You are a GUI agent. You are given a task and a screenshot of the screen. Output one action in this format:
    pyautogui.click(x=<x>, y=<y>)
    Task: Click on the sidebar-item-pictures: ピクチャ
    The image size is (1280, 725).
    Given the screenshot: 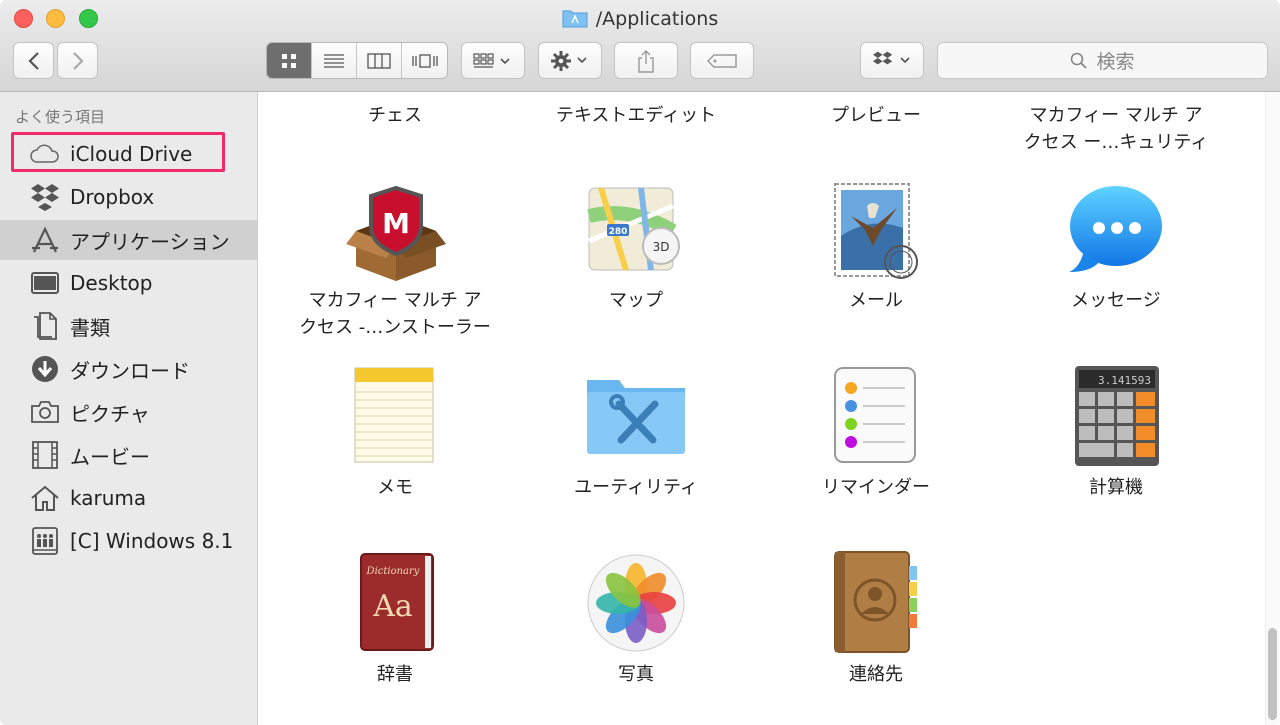 What is the action you would take?
    pyautogui.click(x=129, y=412)
    